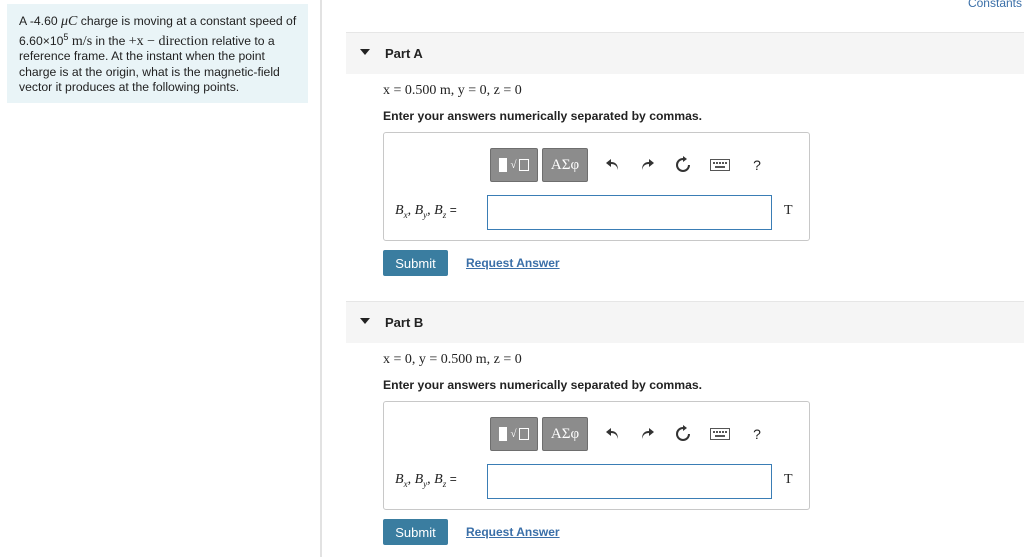  What do you see at coordinates (995, 5) in the screenshot?
I see `constants-link: Constants` at bounding box center [995, 5].